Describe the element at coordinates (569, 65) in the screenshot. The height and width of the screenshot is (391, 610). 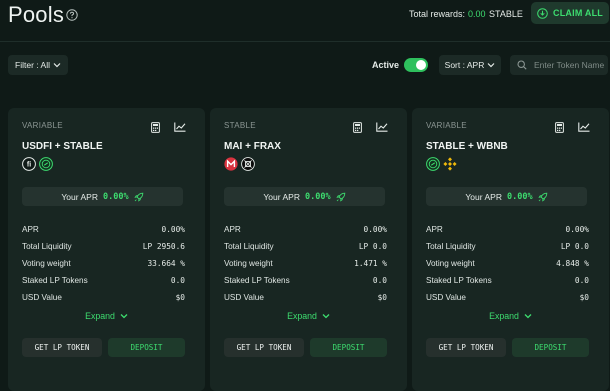
I see `search-input` at that location.